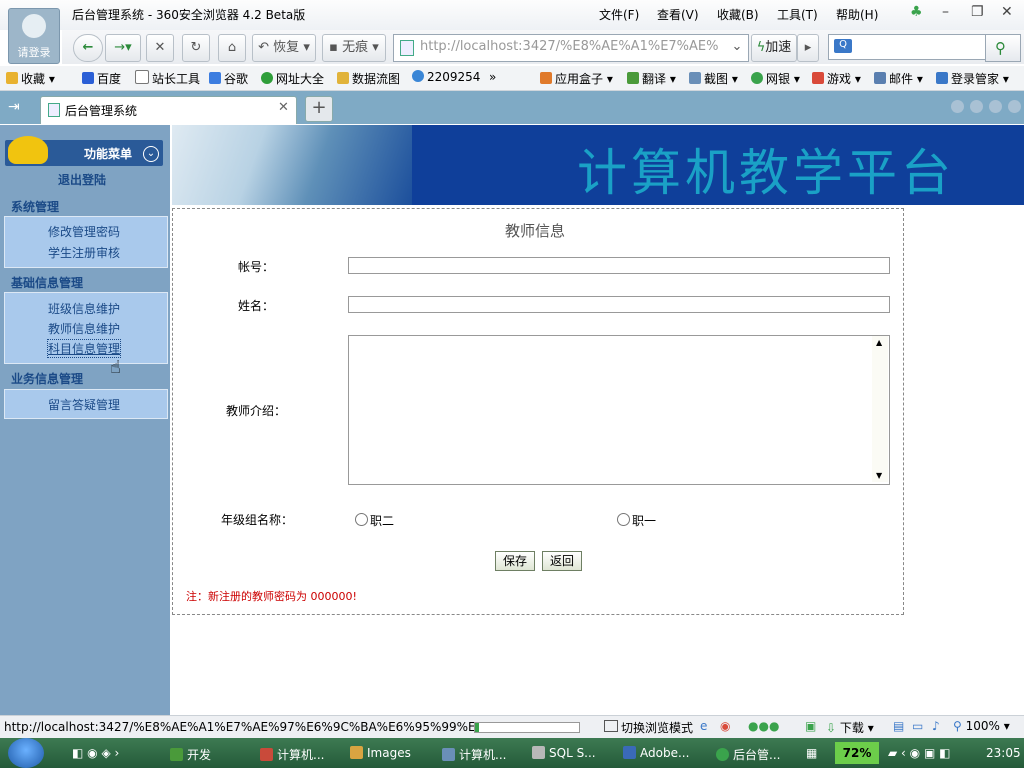  What do you see at coordinates (267, 78) in the screenshot?
I see `hao-icon` at bounding box center [267, 78].